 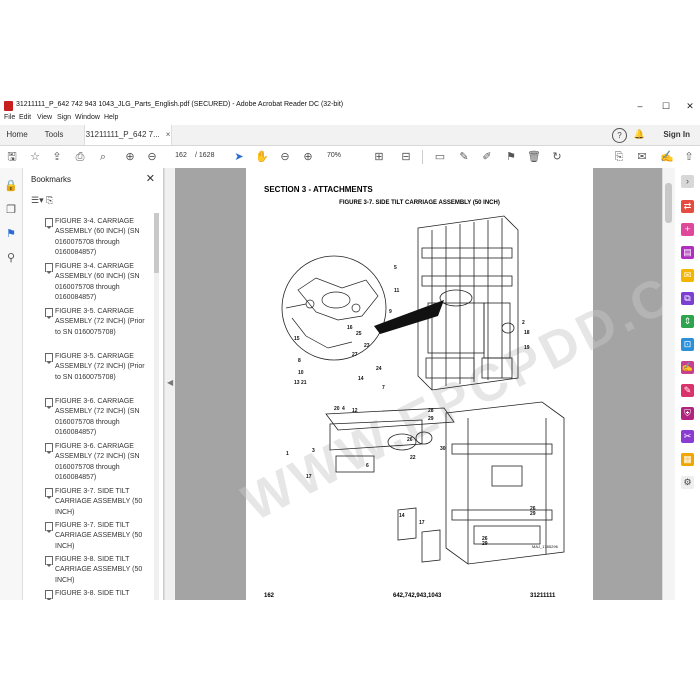 I want to click on footer-page-number: 162, so click(x=269, y=596).